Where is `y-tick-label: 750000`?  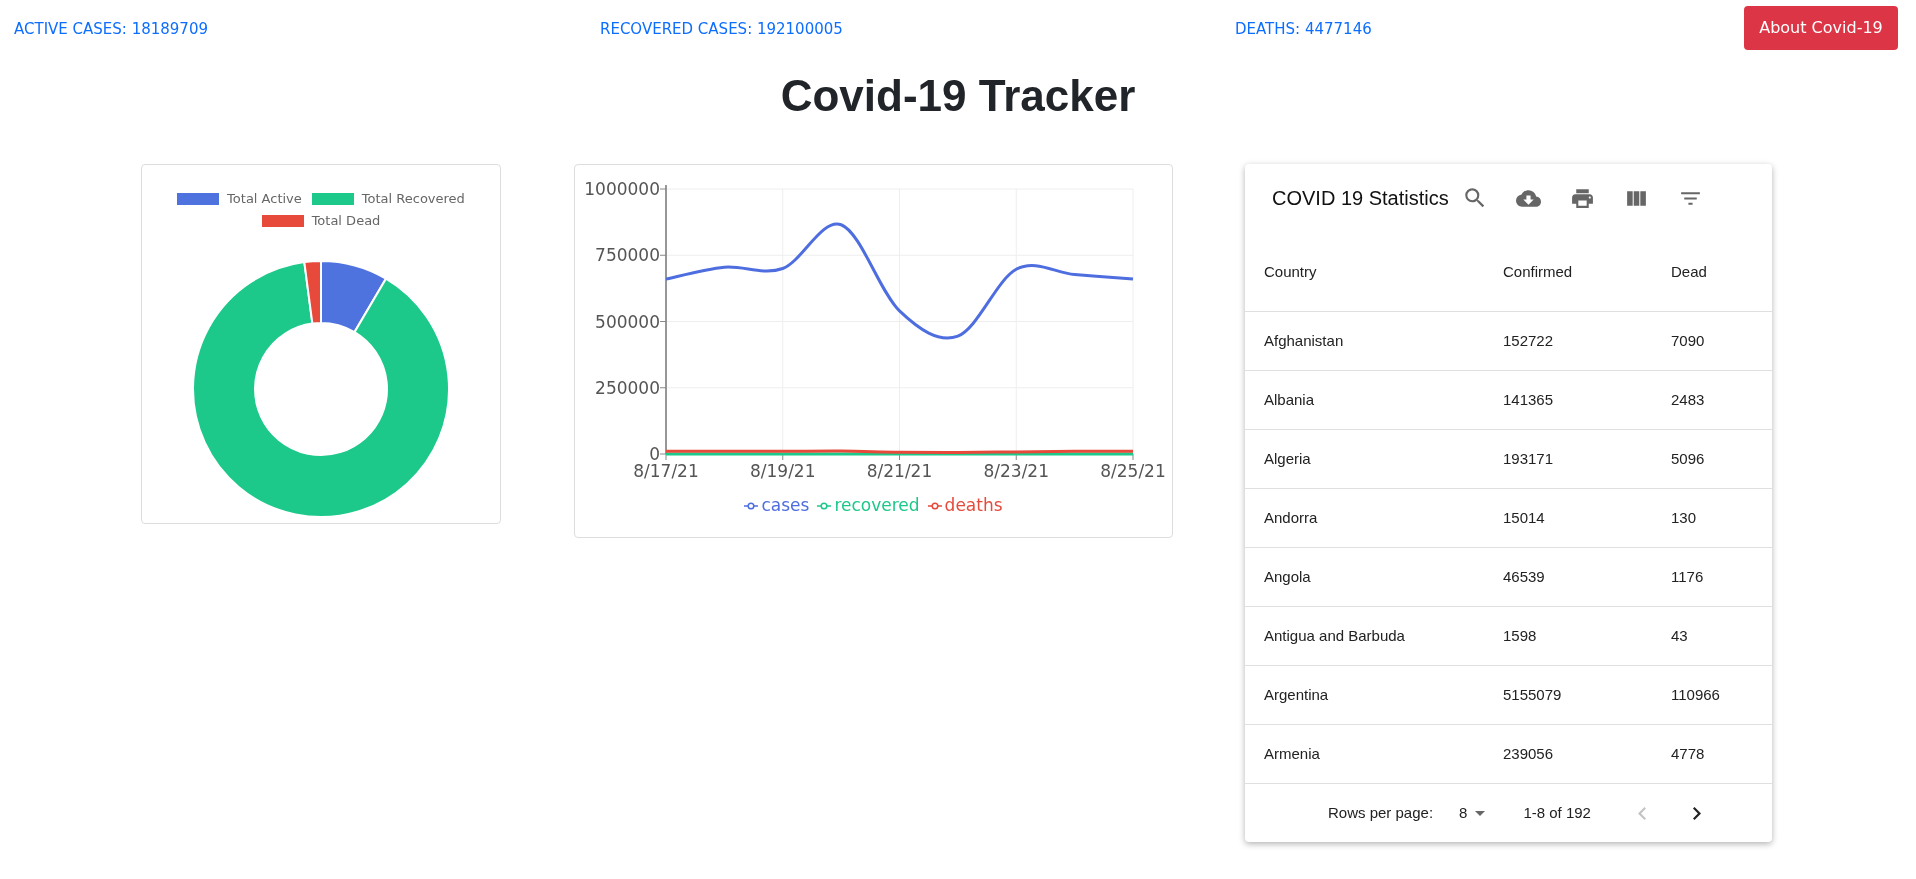 y-tick-label: 750000 is located at coordinates (627, 255).